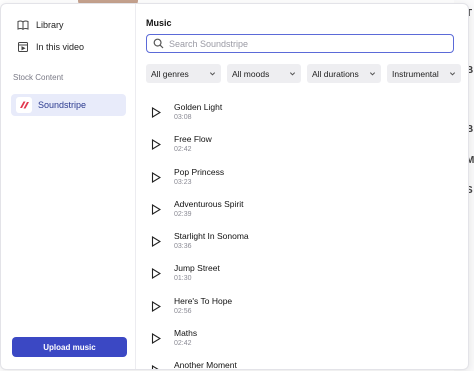 The height and width of the screenshot is (371, 474). I want to click on track-title: Starlight In Sonoma, so click(211, 236).